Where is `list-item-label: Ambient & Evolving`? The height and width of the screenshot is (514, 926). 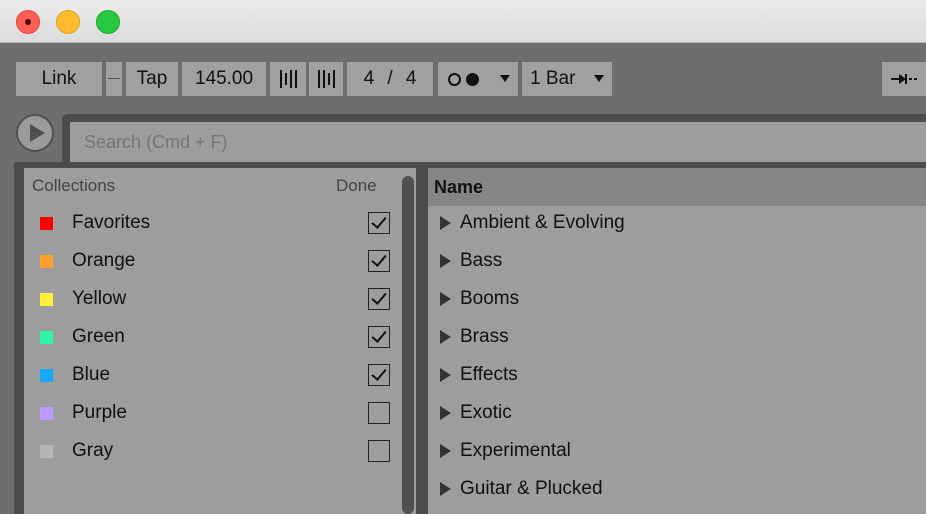 list-item-label: Ambient & Evolving is located at coordinates (542, 222).